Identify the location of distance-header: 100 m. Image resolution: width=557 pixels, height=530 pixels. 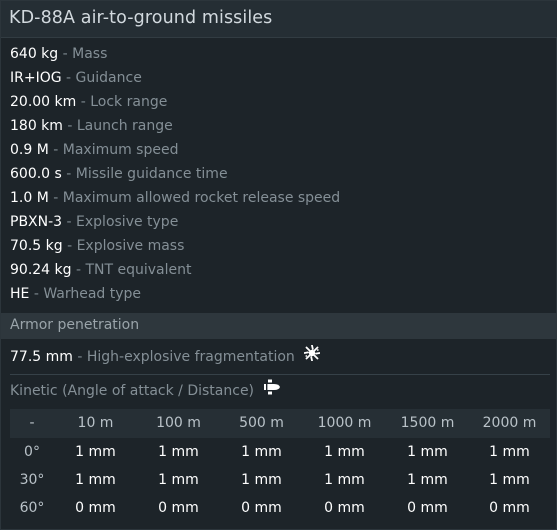
(178, 423).